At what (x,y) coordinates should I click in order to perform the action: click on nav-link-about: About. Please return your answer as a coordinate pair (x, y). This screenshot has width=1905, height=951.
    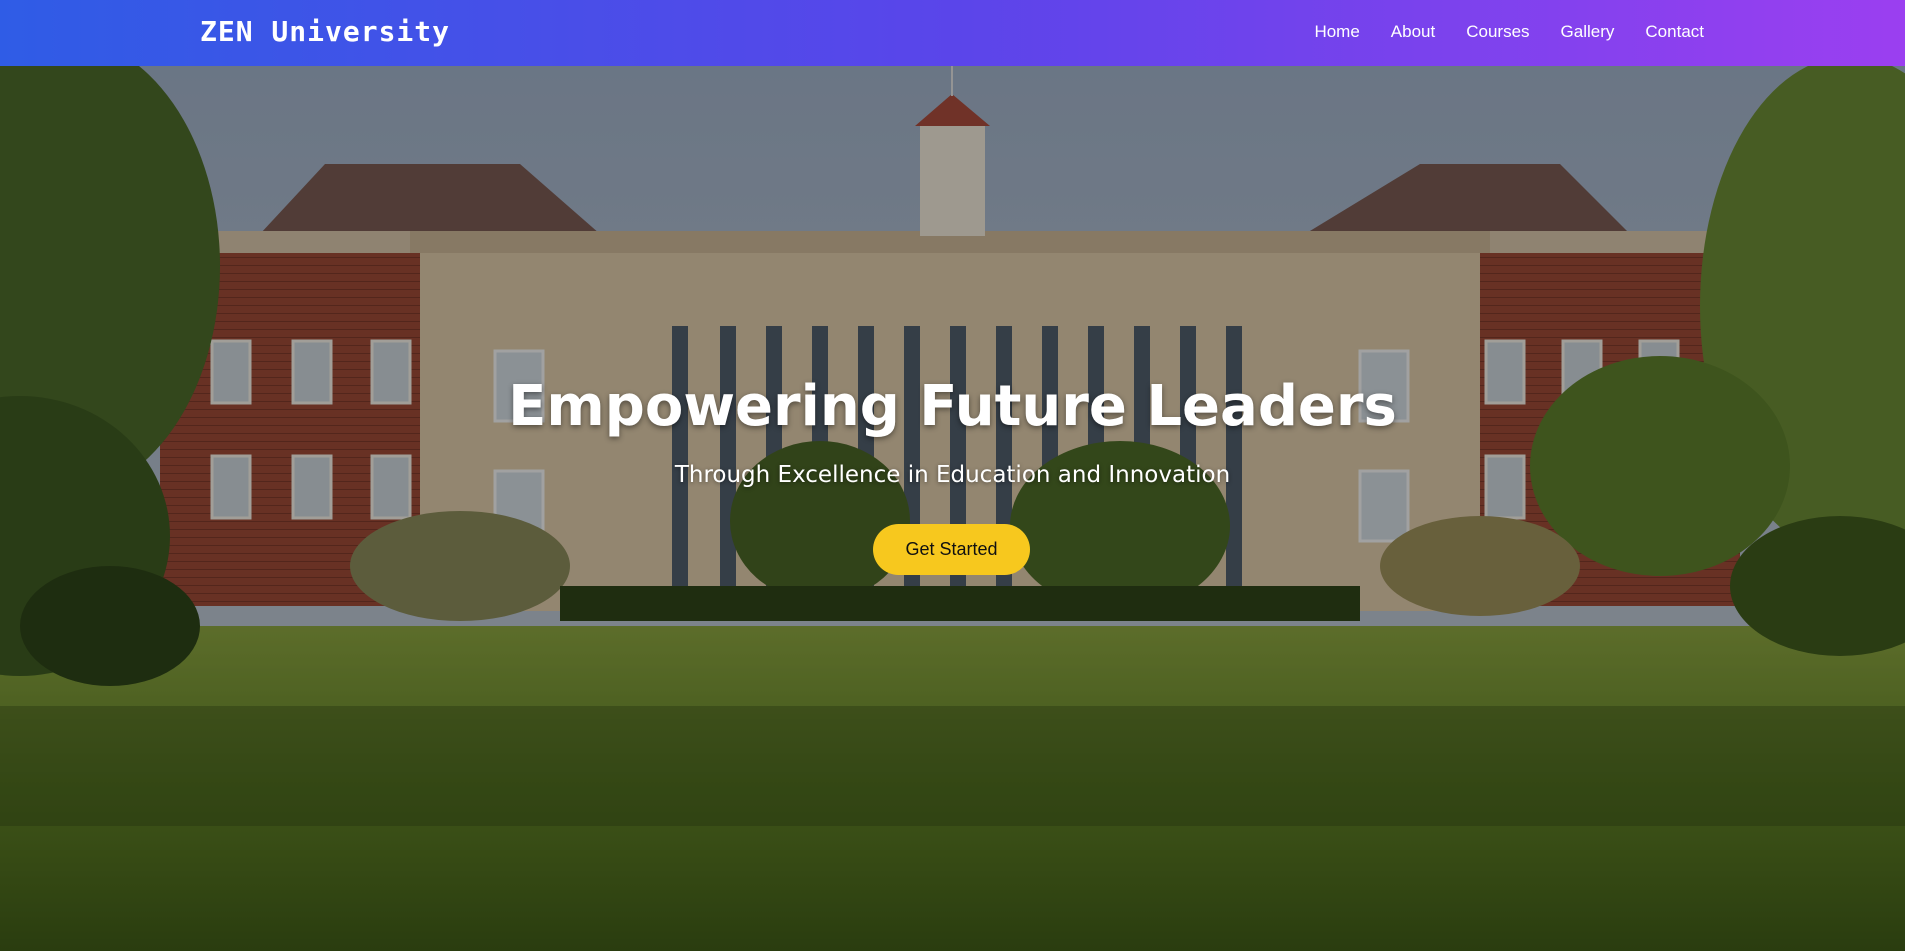
    Looking at the image, I should click on (1413, 32).